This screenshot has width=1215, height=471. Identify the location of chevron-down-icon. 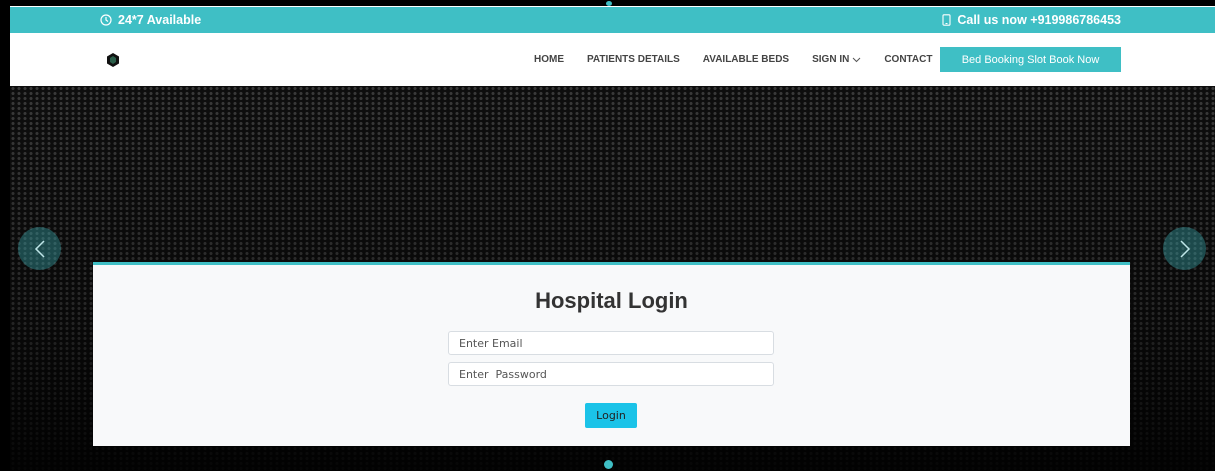
(856, 59).